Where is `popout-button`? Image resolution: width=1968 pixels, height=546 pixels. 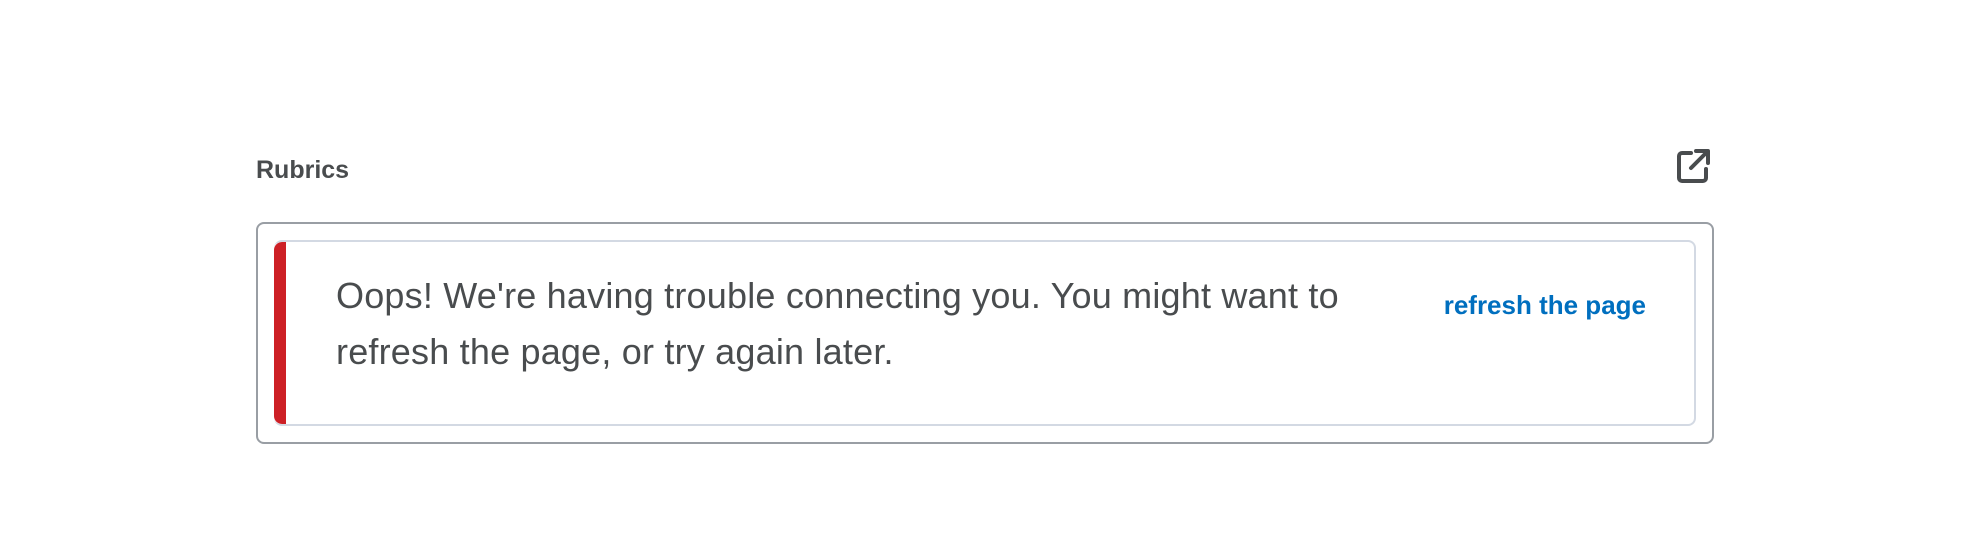
popout-button is located at coordinates (1693, 167).